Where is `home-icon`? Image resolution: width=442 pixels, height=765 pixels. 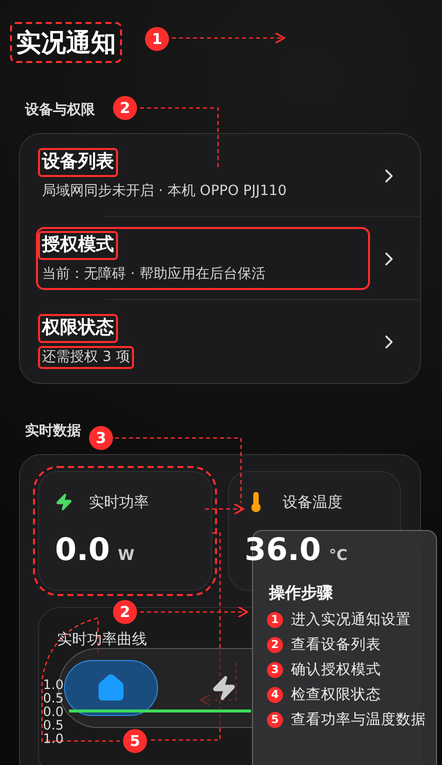
home-icon is located at coordinates (111, 688).